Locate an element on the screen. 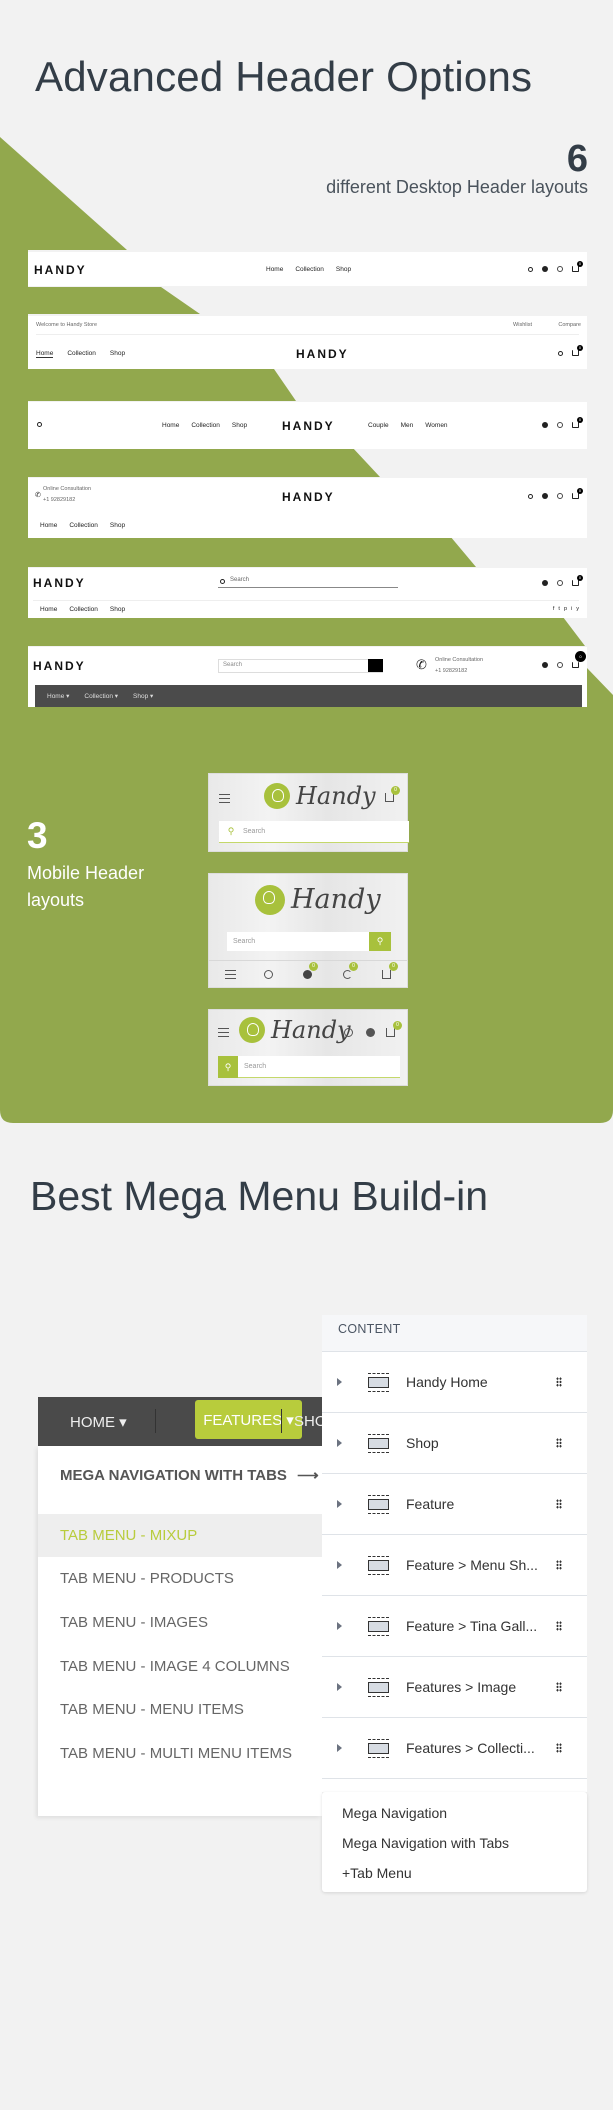  main-nav: Home Collection Shop is located at coordinates (308, 269).